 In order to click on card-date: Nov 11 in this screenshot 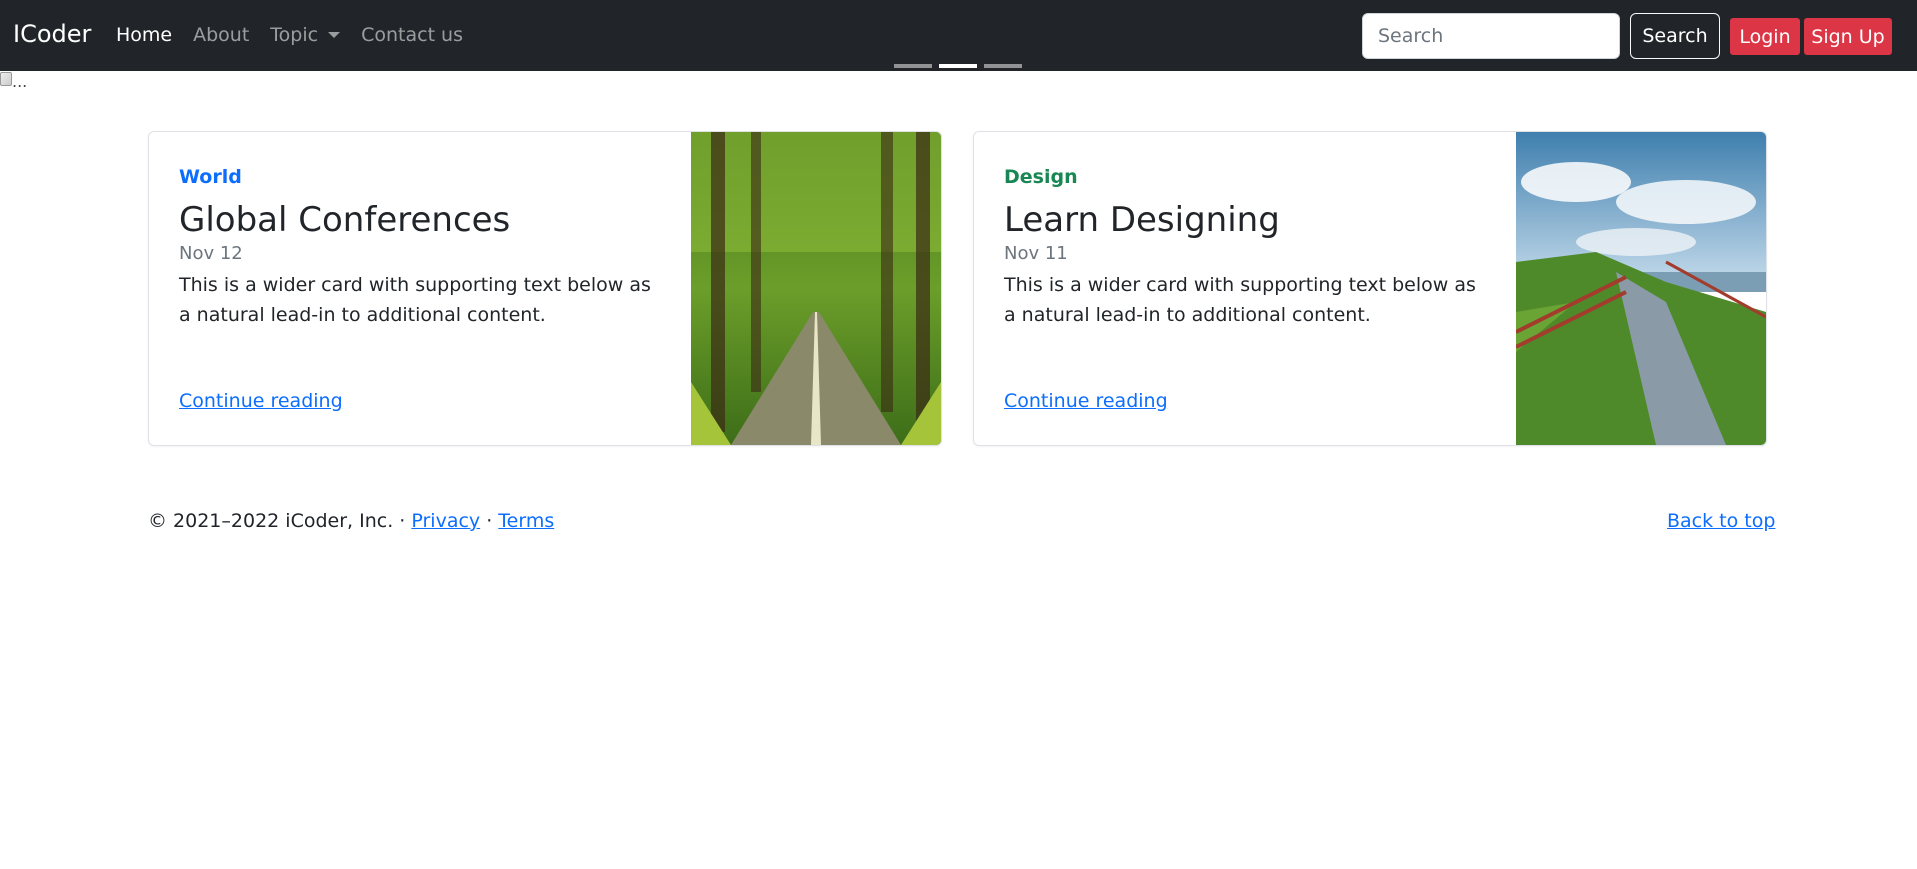, I will do `click(1036, 253)`.